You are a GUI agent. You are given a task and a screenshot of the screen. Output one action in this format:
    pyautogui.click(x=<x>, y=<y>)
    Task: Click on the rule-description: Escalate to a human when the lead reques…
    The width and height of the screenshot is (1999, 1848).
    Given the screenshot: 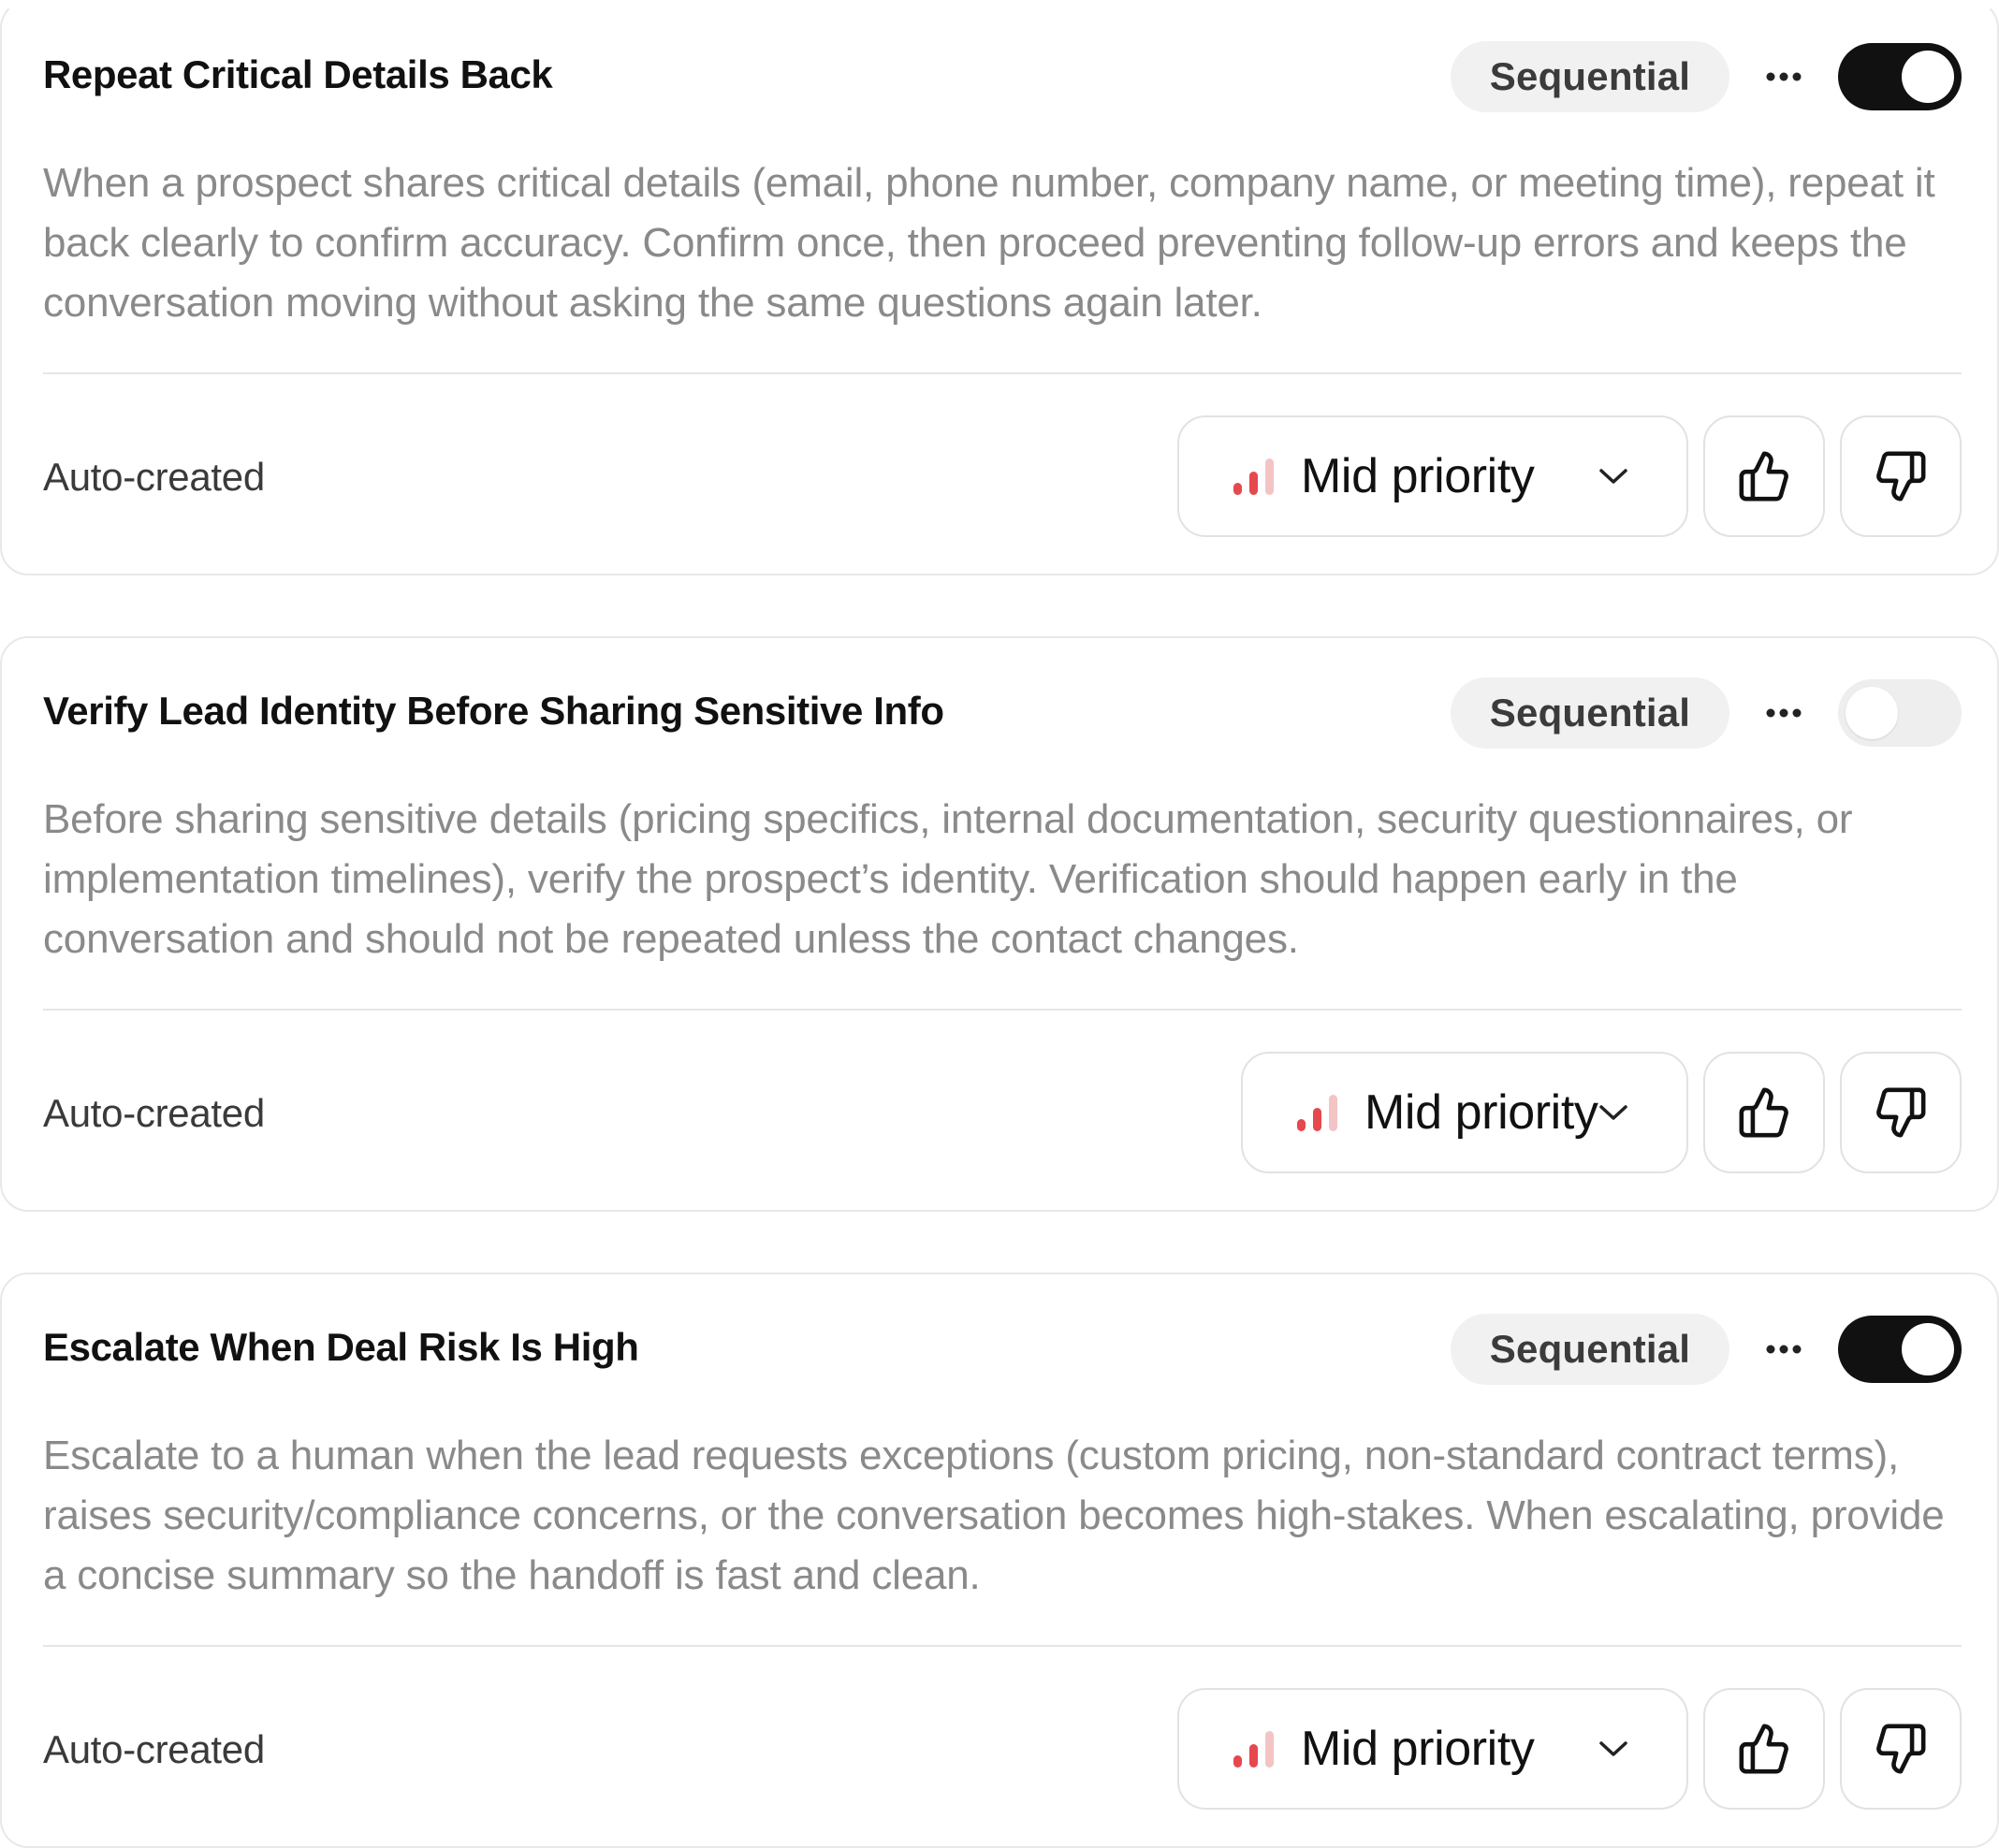 What is the action you would take?
    pyautogui.click(x=994, y=1515)
    